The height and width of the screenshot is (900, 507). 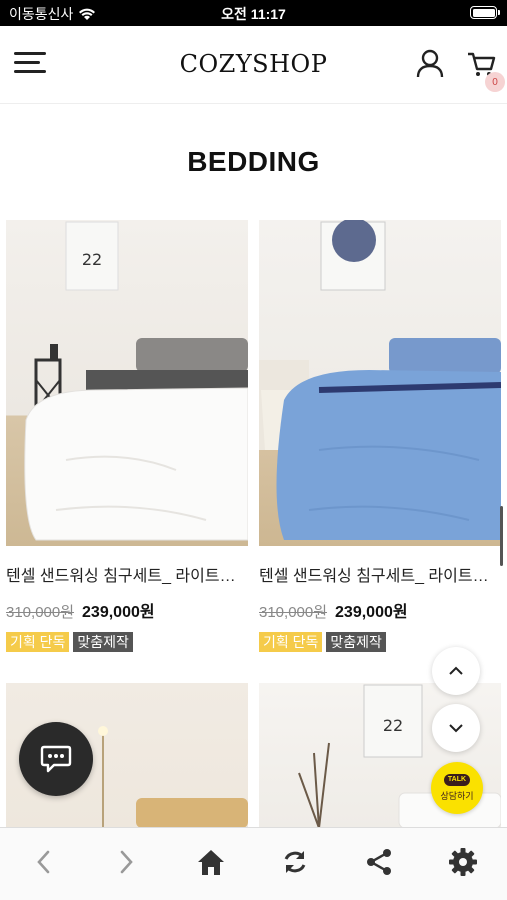 I want to click on status-bar: 이동통신사 오전 11:17, so click(x=253, y=13).